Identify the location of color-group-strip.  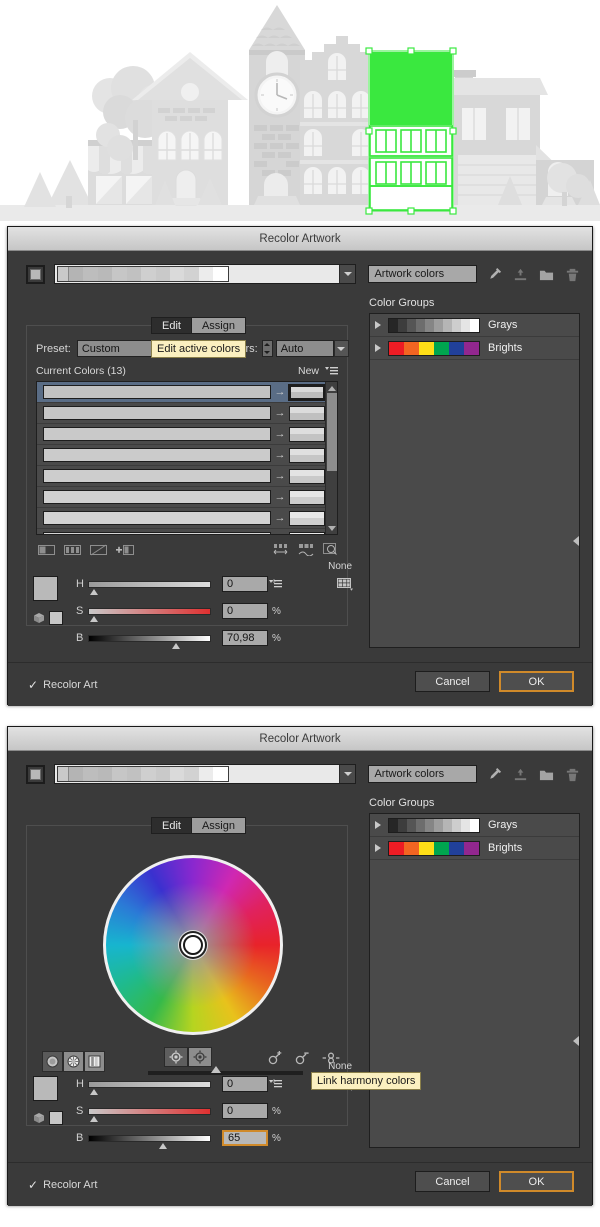
(205, 274).